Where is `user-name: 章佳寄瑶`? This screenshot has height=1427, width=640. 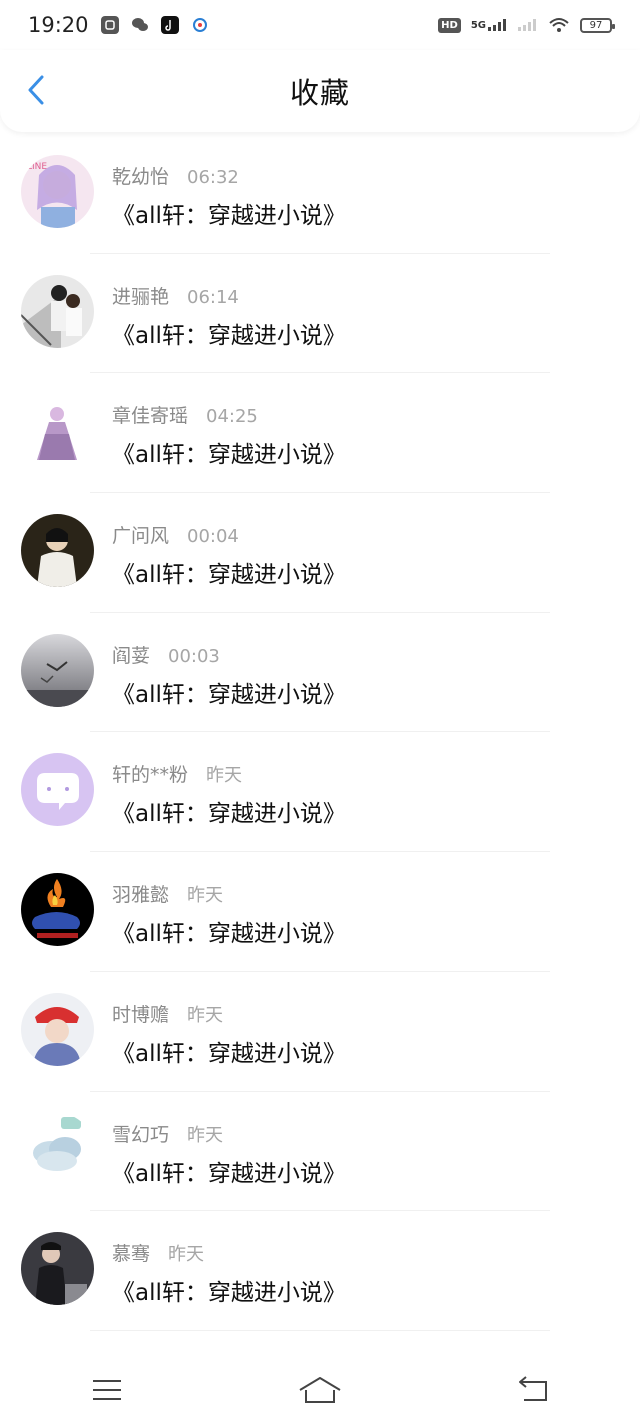 user-name: 章佳寄瑶 is located at coordinates (150, 416).